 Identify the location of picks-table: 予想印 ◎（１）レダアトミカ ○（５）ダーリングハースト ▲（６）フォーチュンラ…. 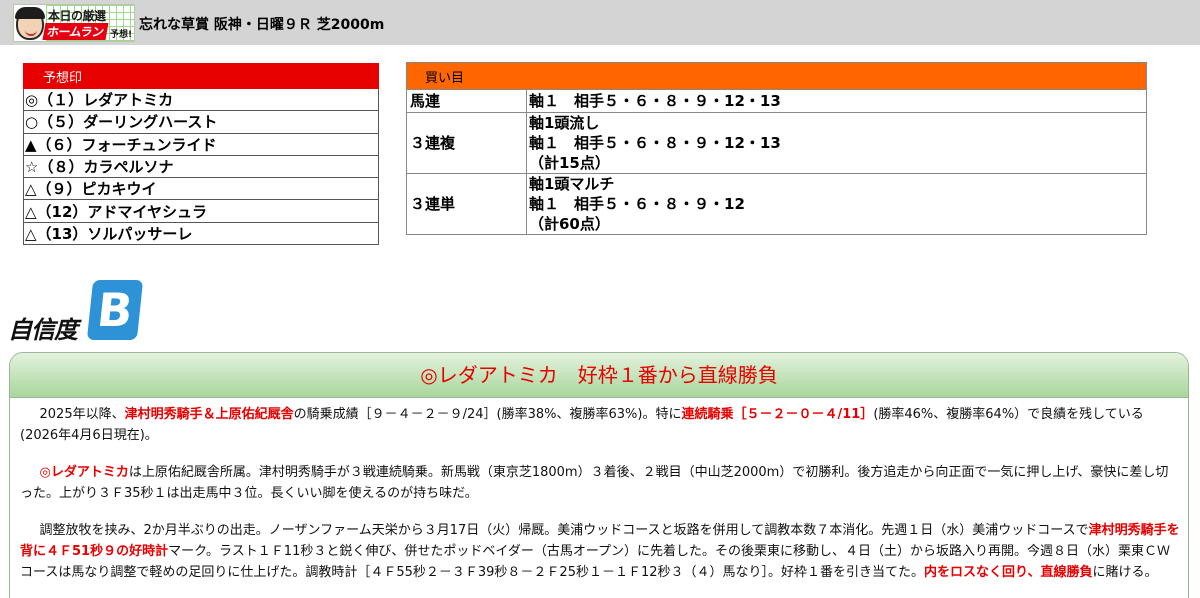
(201, 154).